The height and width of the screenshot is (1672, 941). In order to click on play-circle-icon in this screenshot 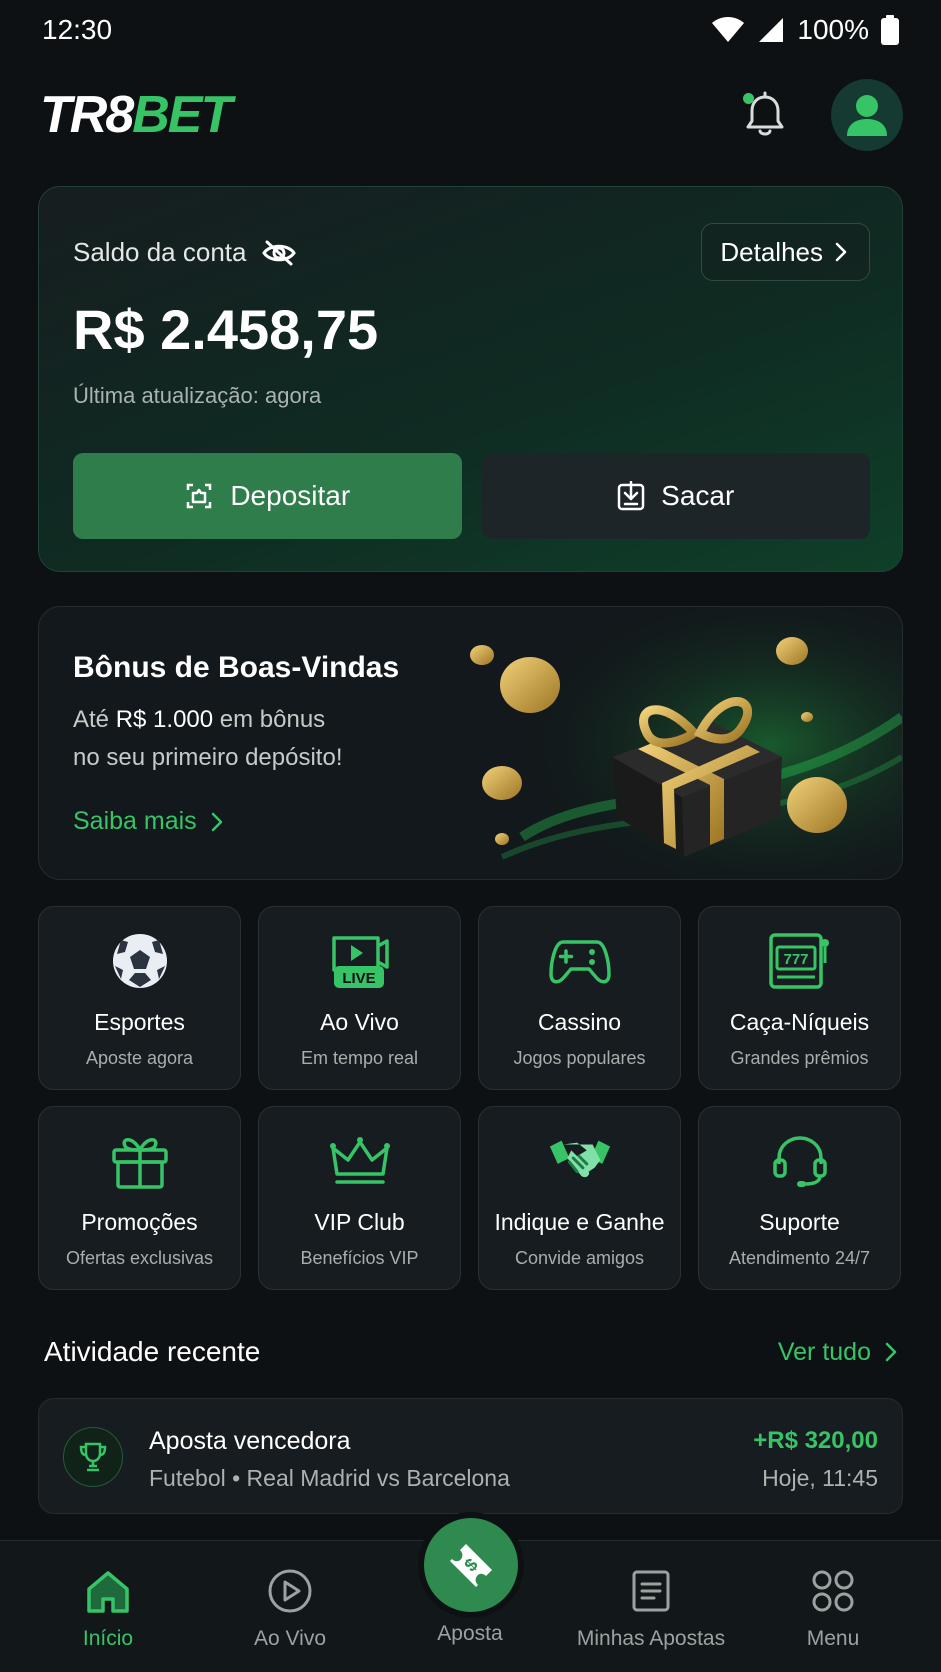, I will do `click(290, 1591)`.